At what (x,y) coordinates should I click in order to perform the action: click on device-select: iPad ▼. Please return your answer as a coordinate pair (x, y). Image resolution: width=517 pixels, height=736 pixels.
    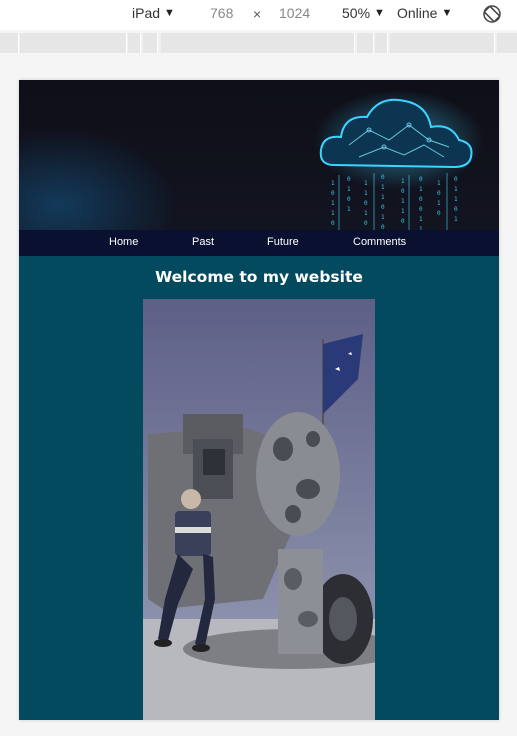
    Looking at the image, I should click on (153, 13).